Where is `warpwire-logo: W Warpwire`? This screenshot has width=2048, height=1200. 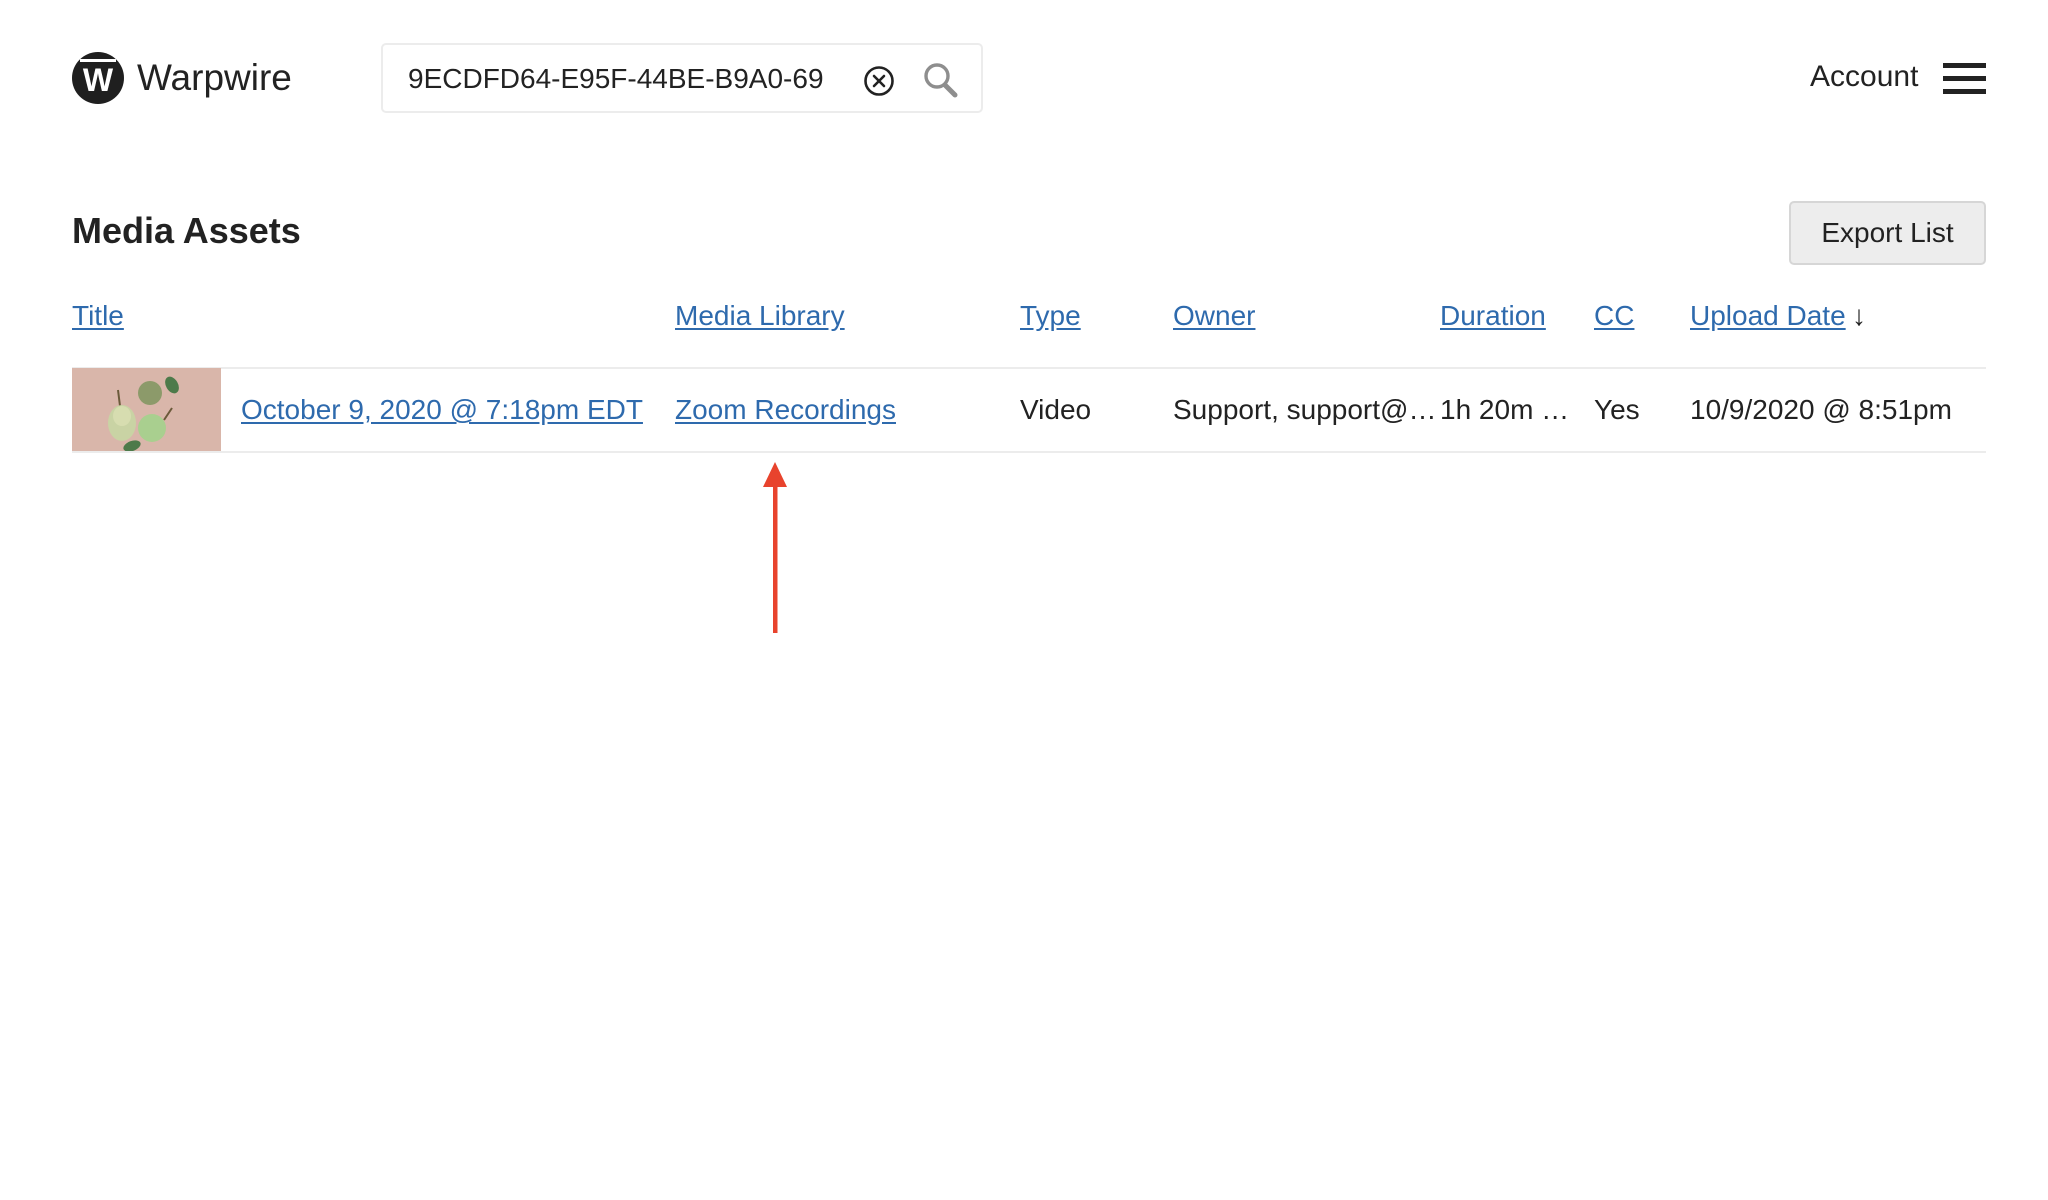 warpwire-logo: W Warpwire is located at coordinates (182, 78).